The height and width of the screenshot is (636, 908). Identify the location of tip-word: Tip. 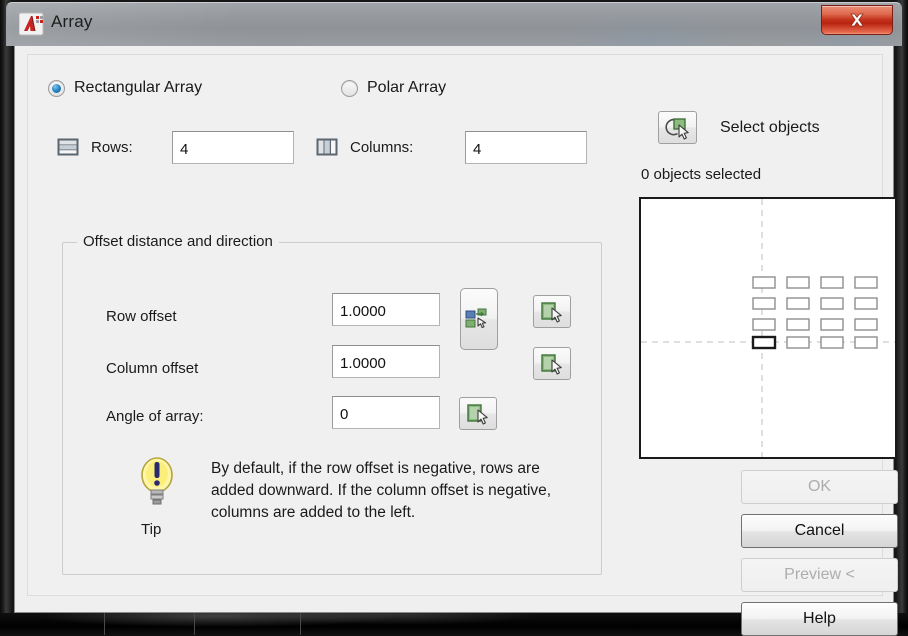
(151, 529).